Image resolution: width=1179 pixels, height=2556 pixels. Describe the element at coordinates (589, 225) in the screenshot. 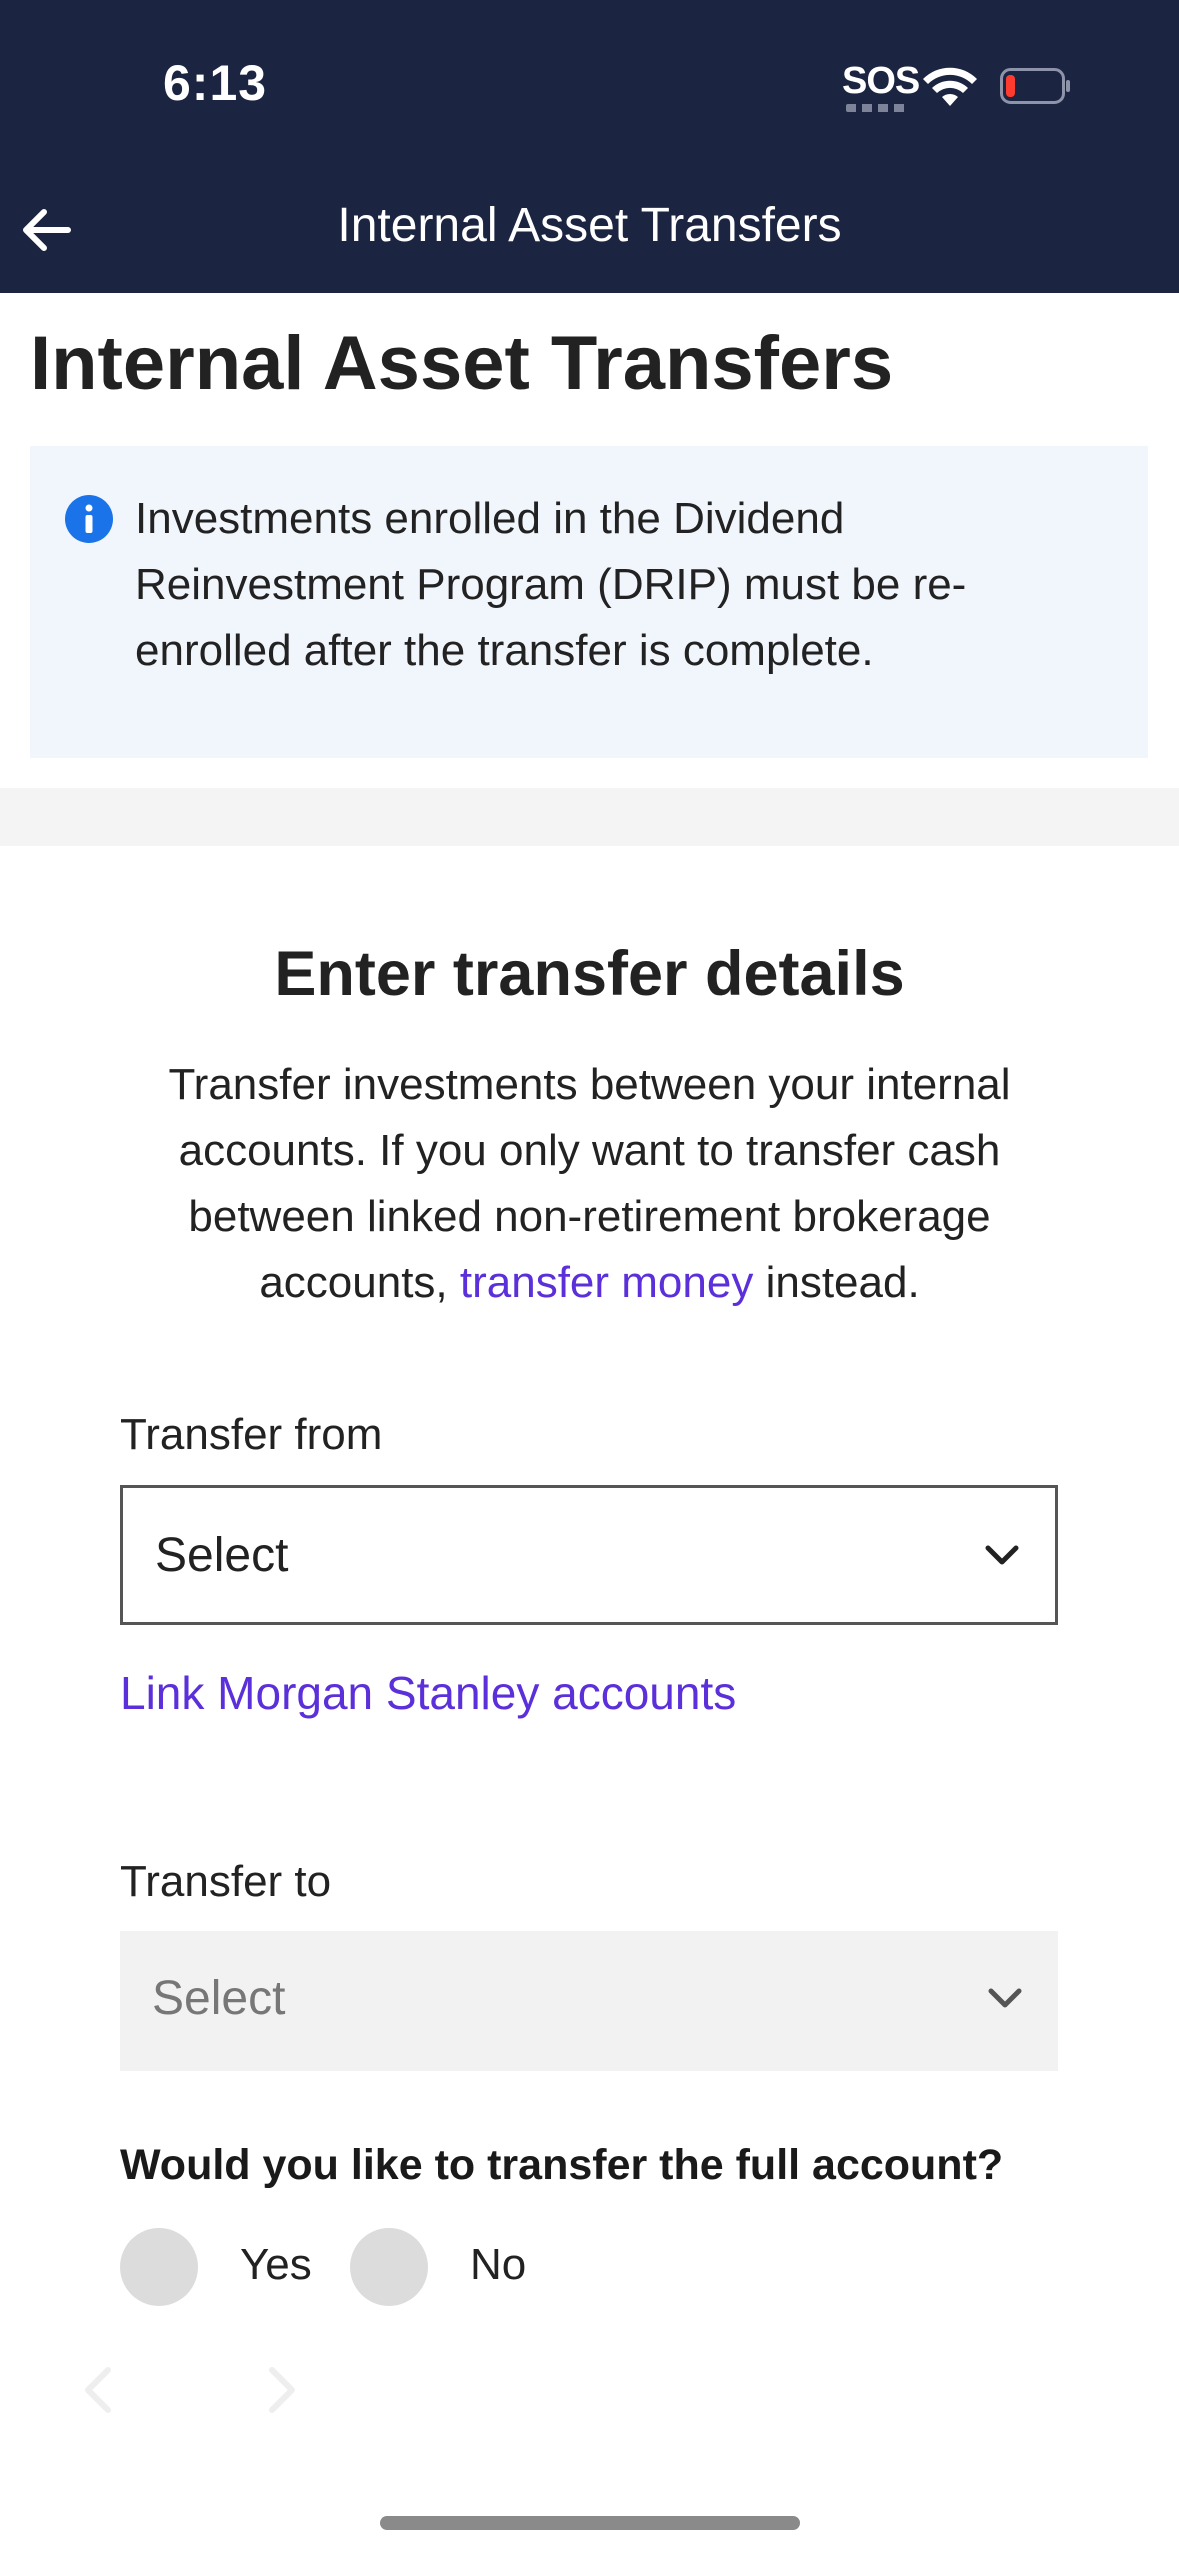

I see `nav-title: Internal Asset Transfers` at that location.